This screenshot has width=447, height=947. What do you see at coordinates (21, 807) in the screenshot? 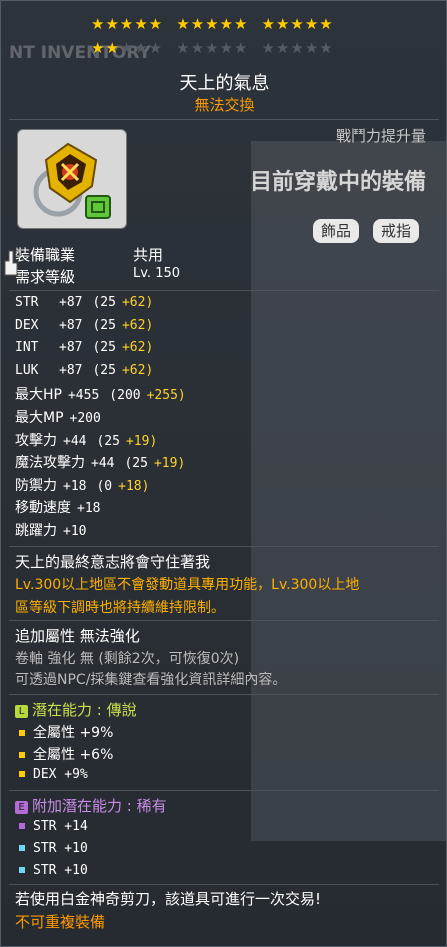
I see `epic-badge-icon: E` at bounding box center [21, 807].